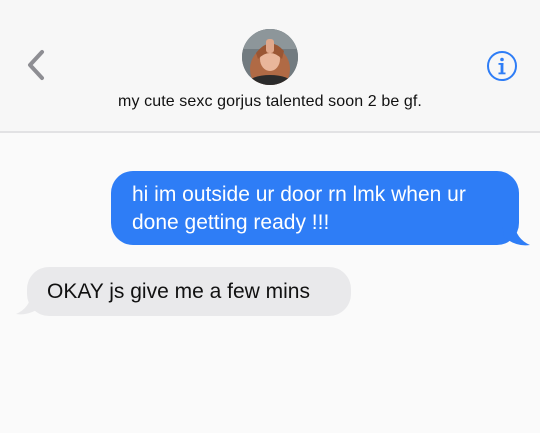 This screenshot has height=433, width=540. I want to click on avatar-photo, so click(270, 57).